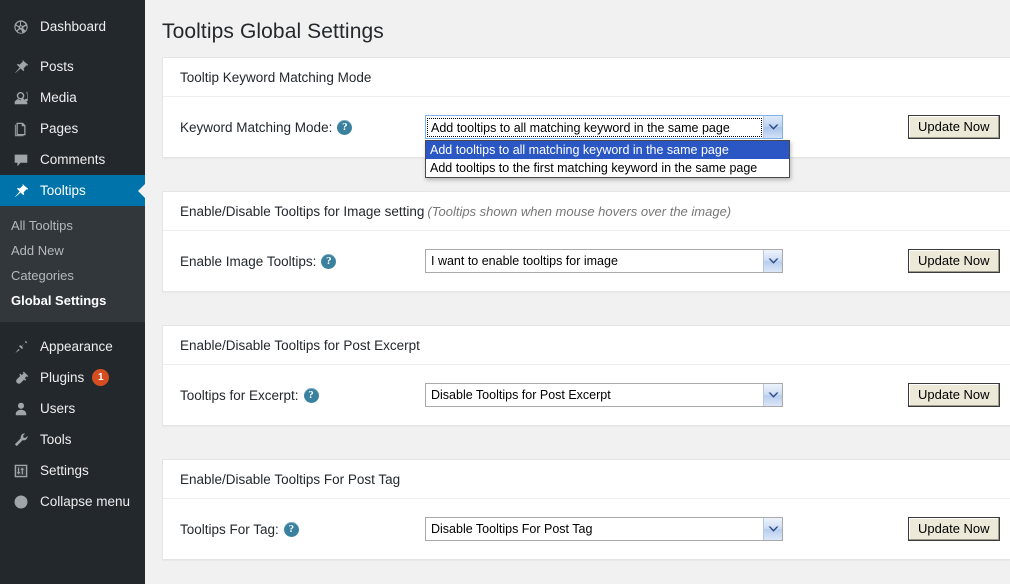  I want to click on dashboard-icon, so click(21, 27).